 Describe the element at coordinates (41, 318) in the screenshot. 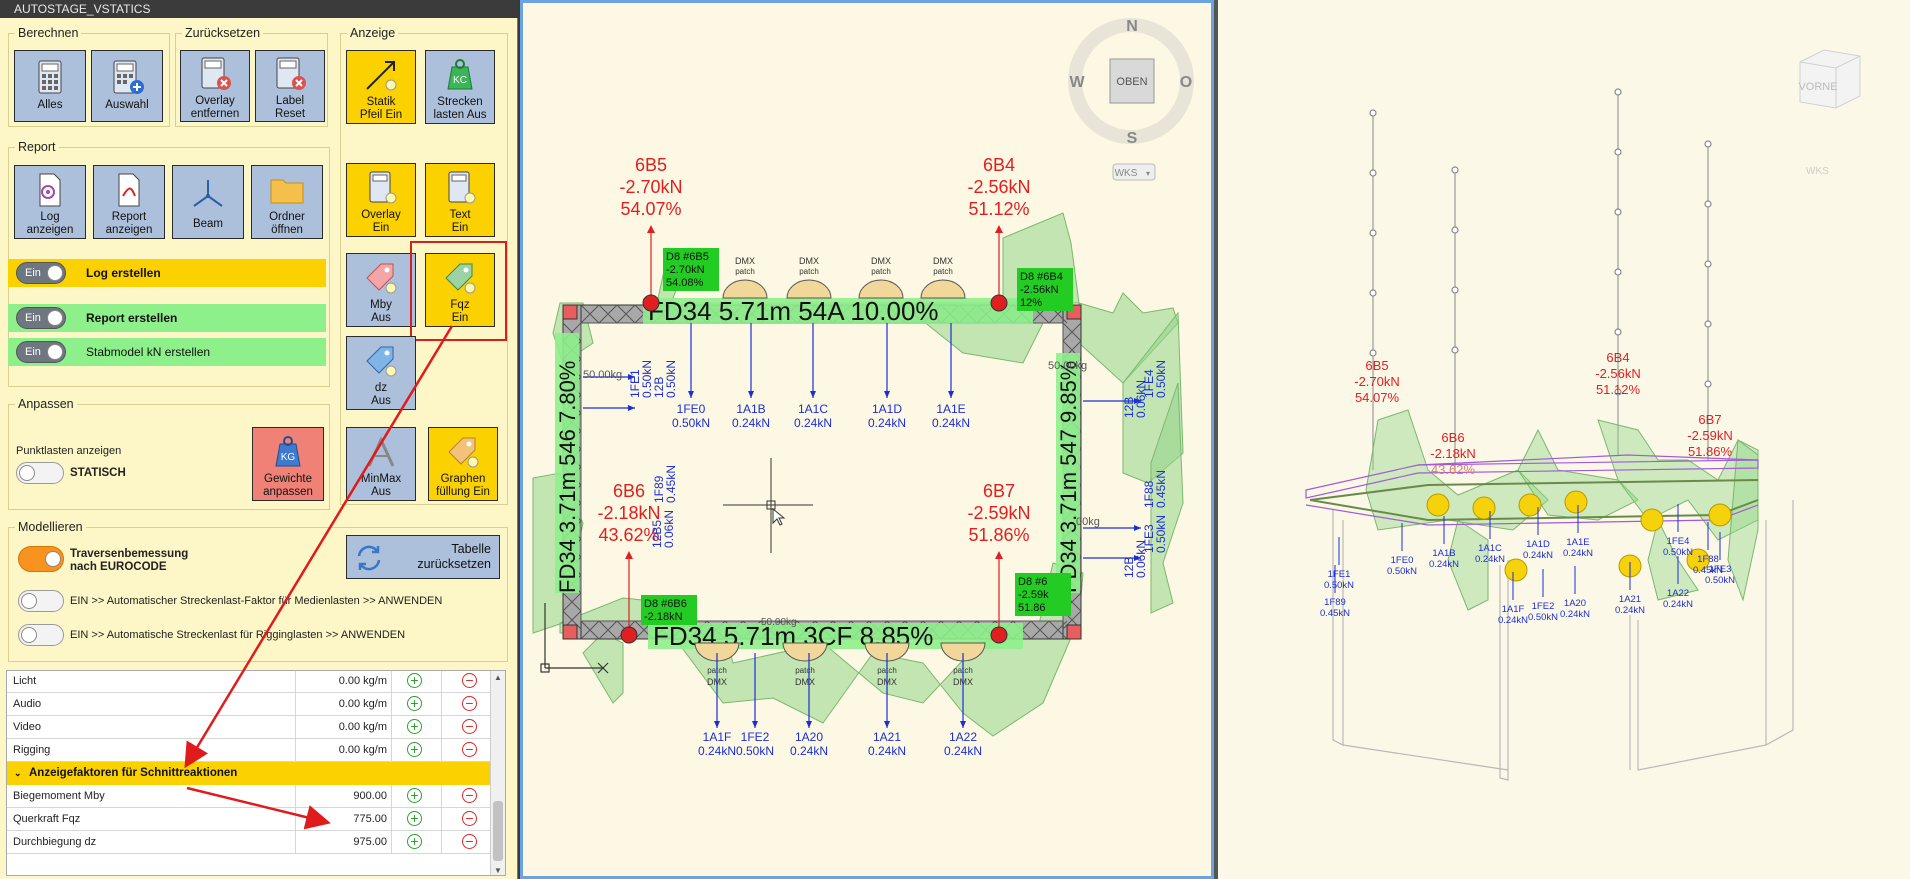

I see `report-erstellen-toggle: Ein` at that location.